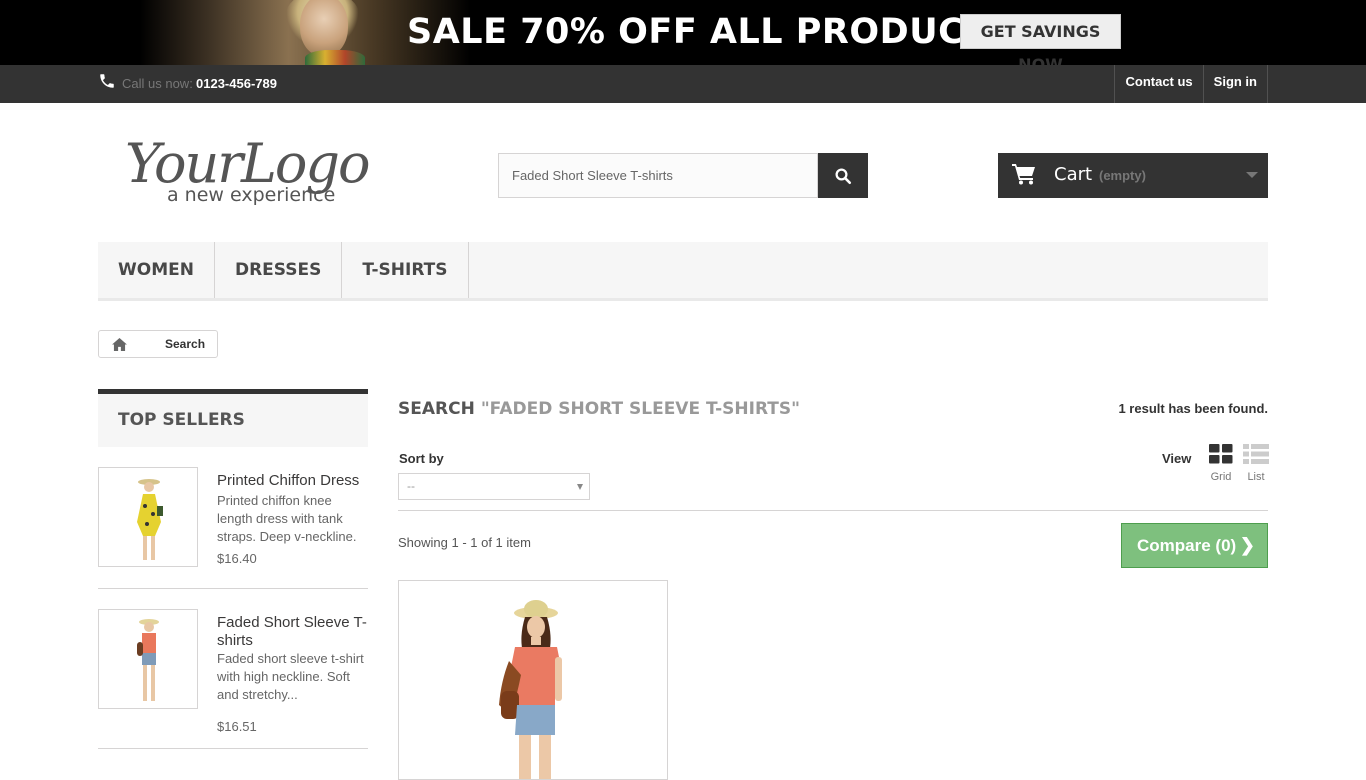 The image size is (1366, 780). What do you see at coordinates (1023, 174) in the screenshot?
I see `cart-icon` at bounding box center [1023, 174].